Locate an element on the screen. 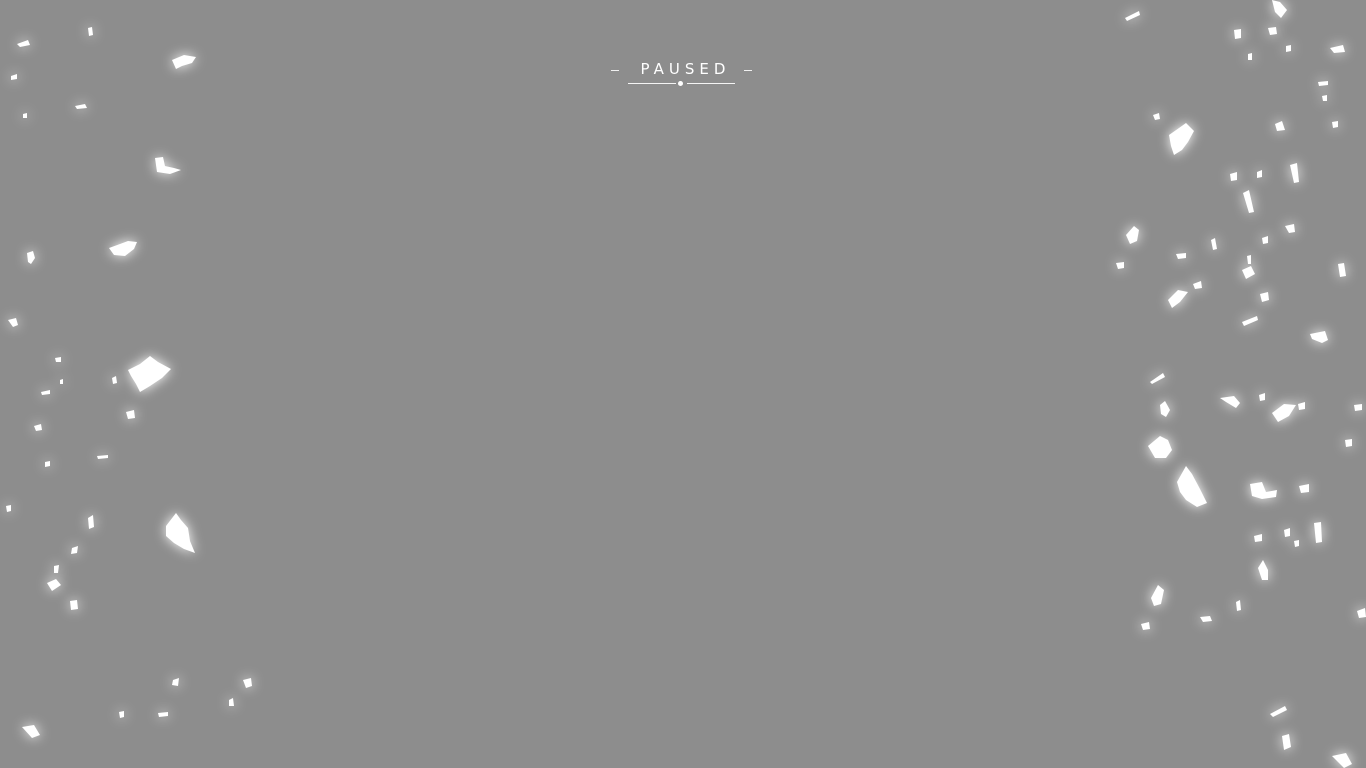  pause-menu-header: PAUSED is located at coordinates (683, 75).